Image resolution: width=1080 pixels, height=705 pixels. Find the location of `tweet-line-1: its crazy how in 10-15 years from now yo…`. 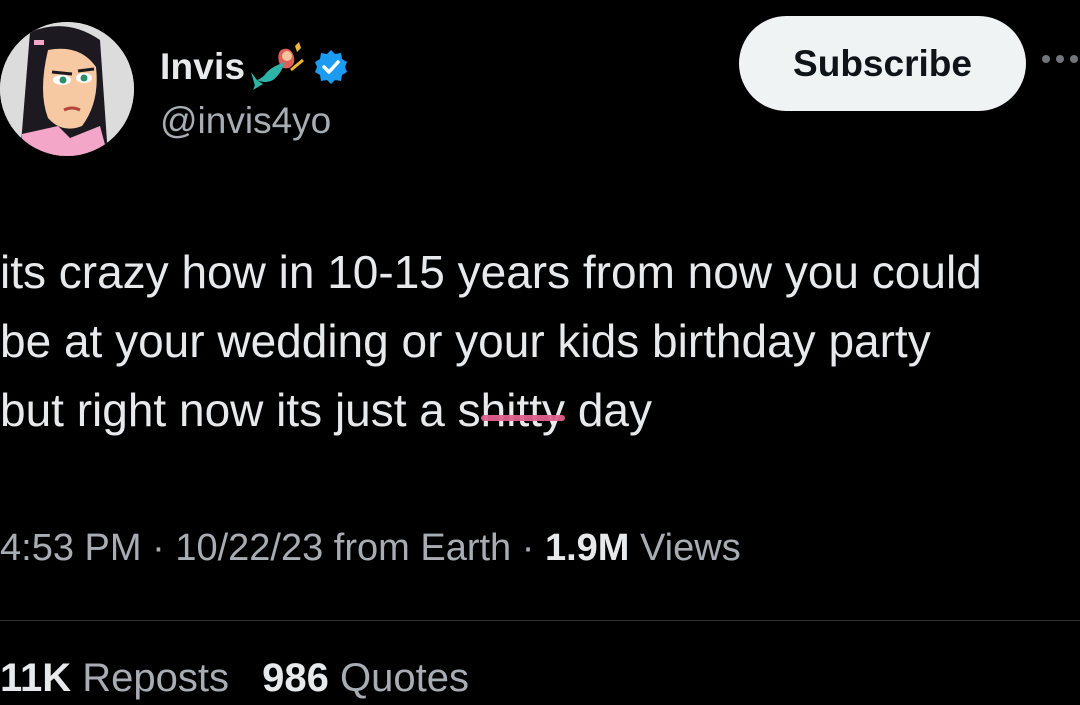

tweet-line-1: its crazy how in 10-15 years from now yo… is located at coordinates (491, 272).